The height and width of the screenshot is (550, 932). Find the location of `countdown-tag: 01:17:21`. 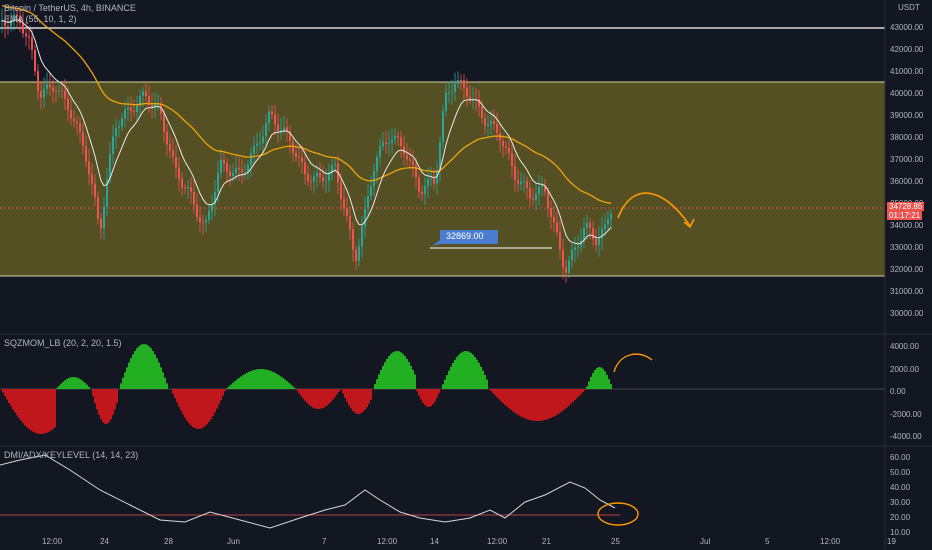

countdown-tag: 01:17:21 is located at coordinates (905, 215).